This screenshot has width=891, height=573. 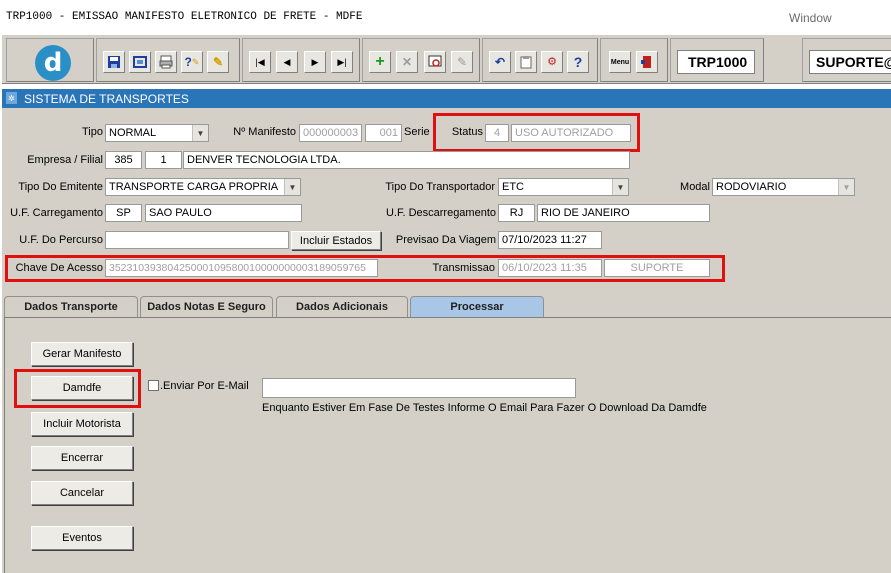 I want to click on program-code: TRP1000, so click(x=716, y=62).